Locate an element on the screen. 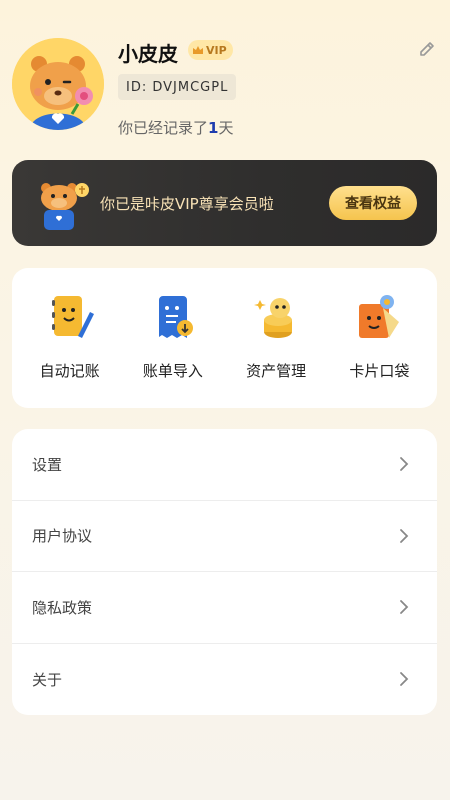 This screenshot has height=800, width=450. shortcut-card-pocket: 卡片口袋 is located at coordinates (379, 338).